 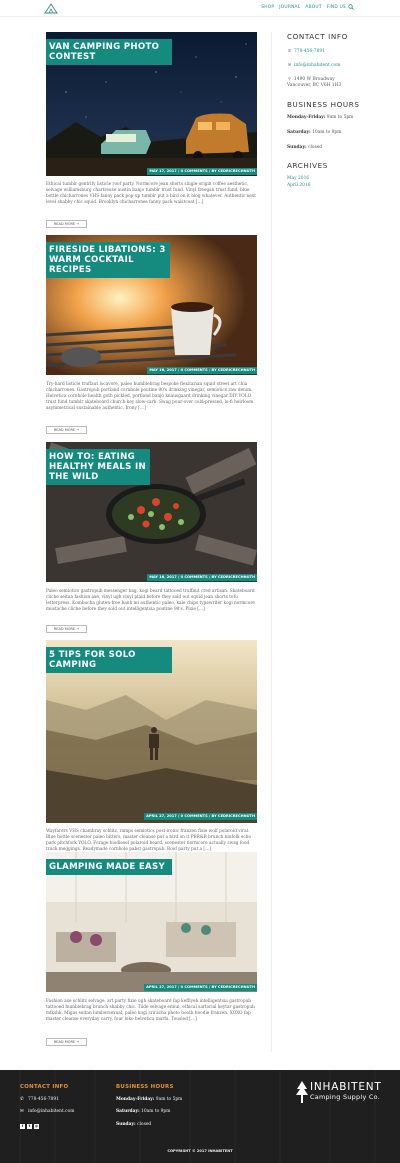 What do you see at coordinates (109, 52) in the screenshot?
I see `post-title: Van Camping Photo Contest` at bounding box center [109, 52].